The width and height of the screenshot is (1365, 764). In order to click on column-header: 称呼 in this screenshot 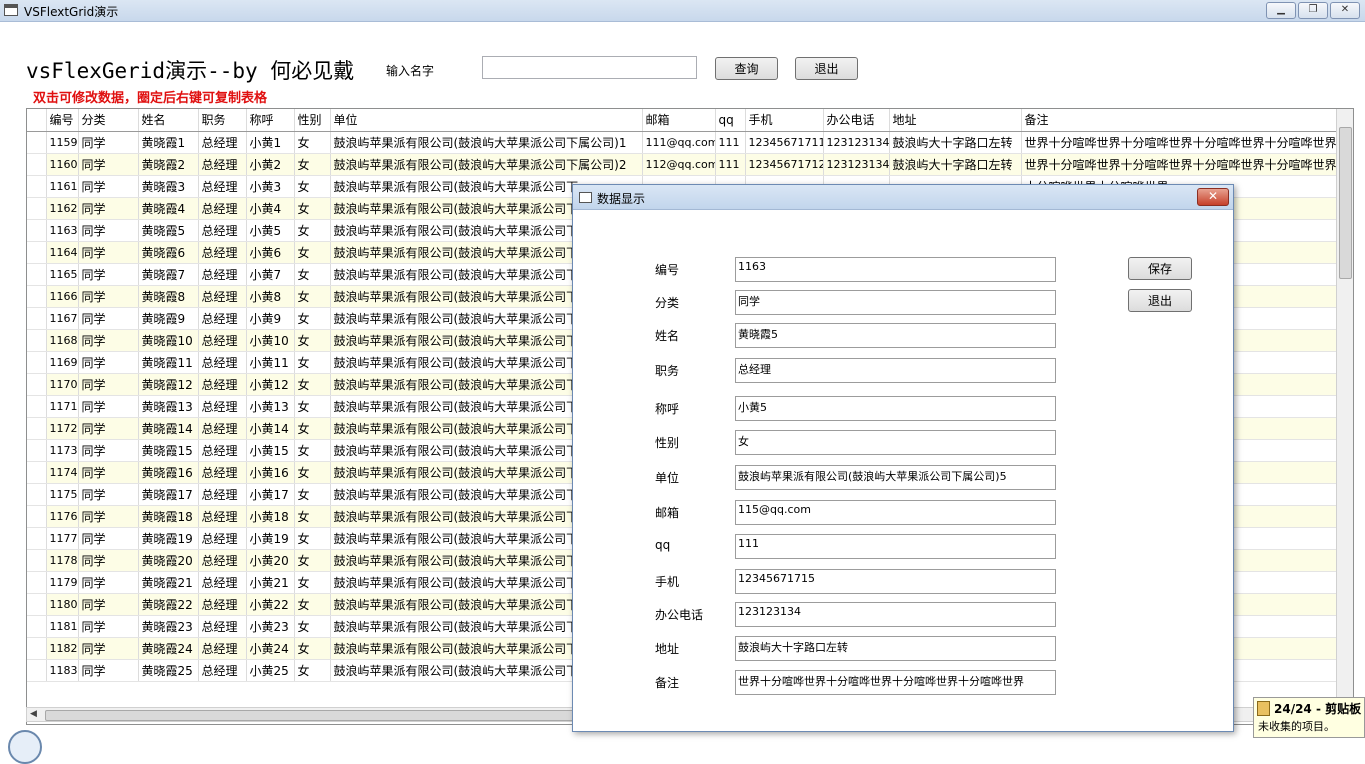, I will do `click(270, 120)`.